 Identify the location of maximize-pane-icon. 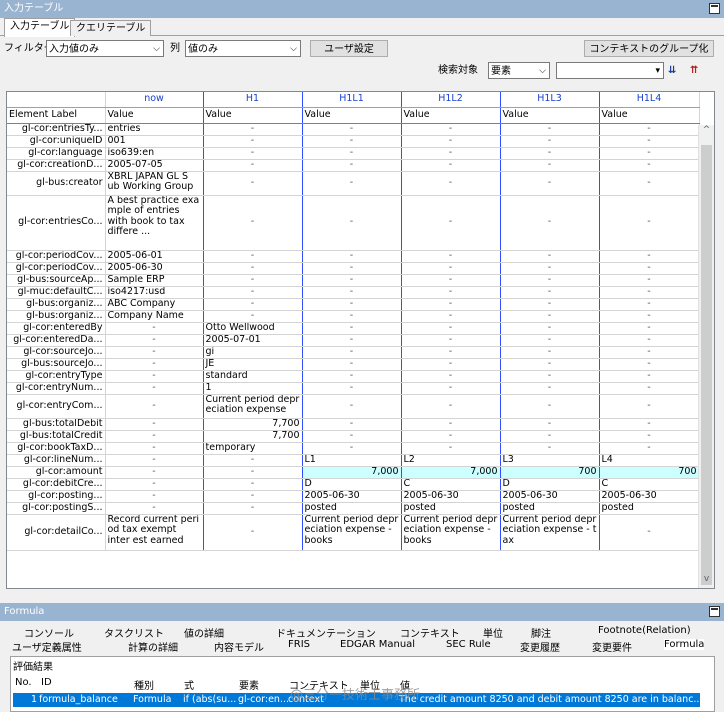
(714, 8).